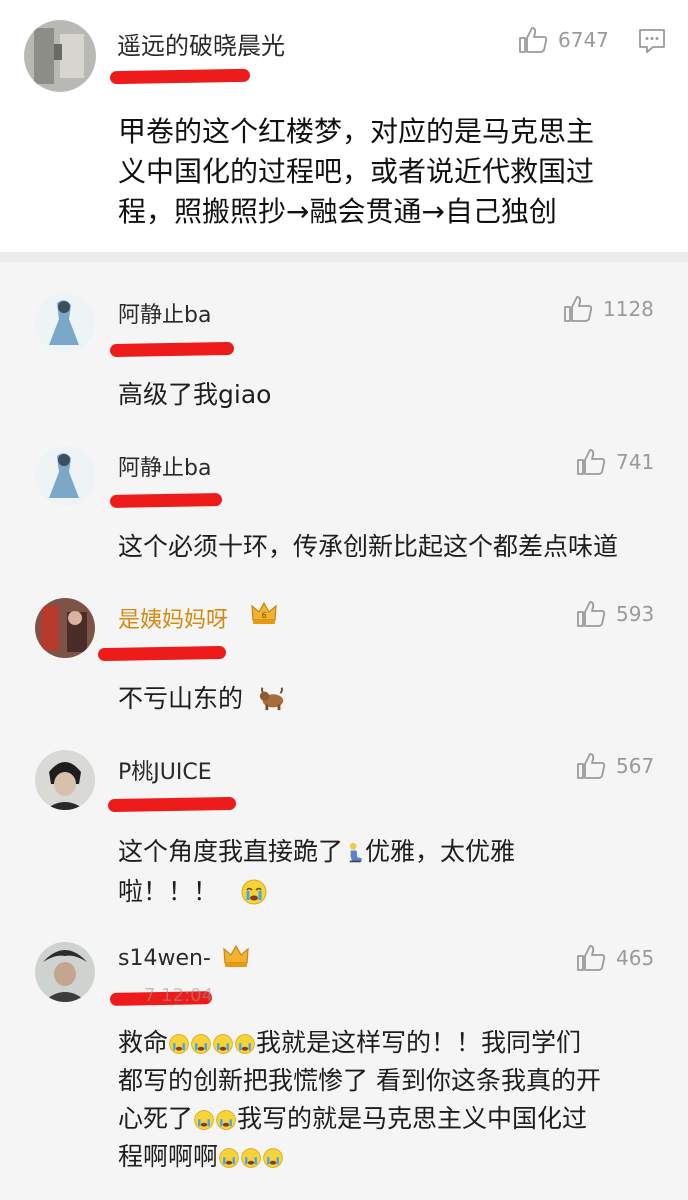 This screenshot has height=1200, width=688. I want to click on svg-text: 6, so click(263, 615).